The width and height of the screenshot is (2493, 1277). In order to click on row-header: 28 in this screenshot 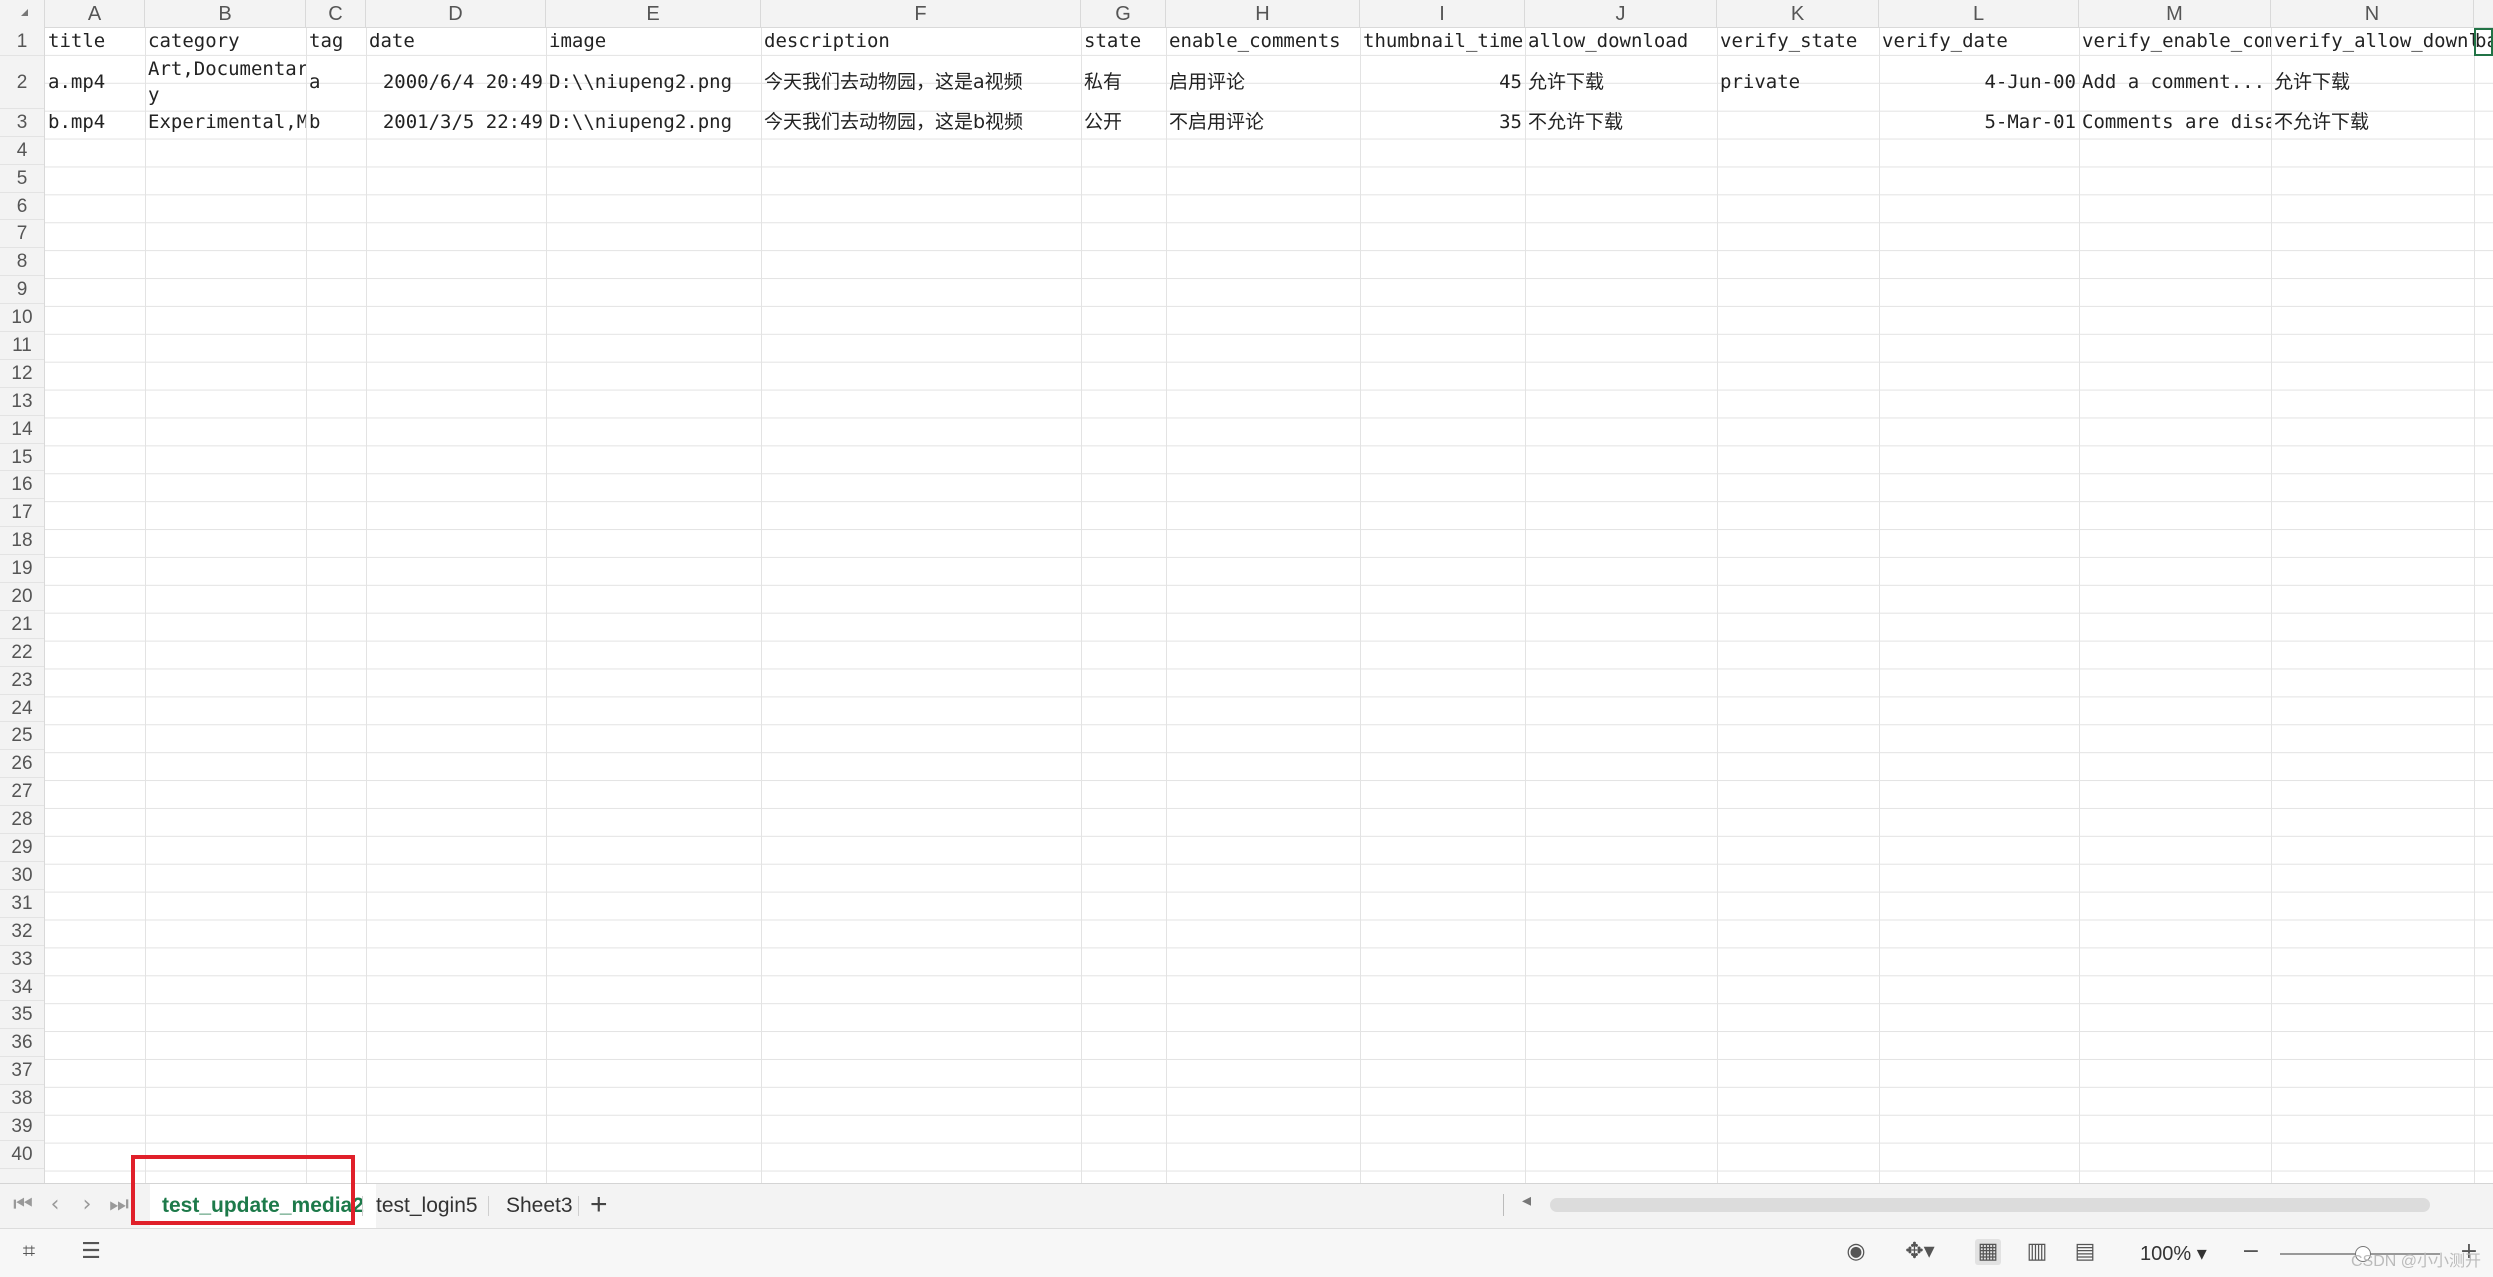, I will do `click(22, 820)`.